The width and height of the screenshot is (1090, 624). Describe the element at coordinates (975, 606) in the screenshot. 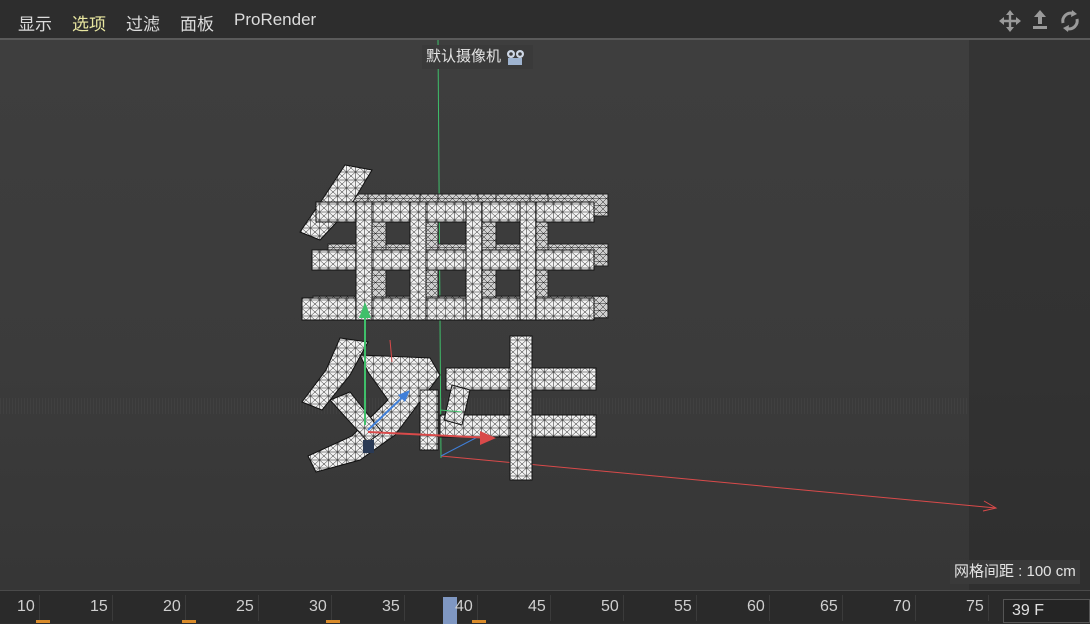

I see `timeline-tick-label: 75` at that location.